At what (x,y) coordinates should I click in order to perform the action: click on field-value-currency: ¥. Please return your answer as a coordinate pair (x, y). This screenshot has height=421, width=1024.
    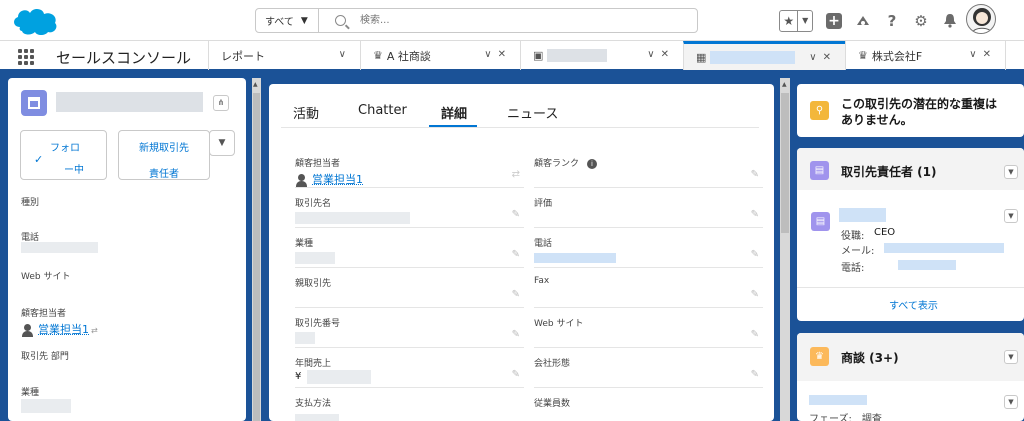
    Looking at the image, I should click on (298, 376).